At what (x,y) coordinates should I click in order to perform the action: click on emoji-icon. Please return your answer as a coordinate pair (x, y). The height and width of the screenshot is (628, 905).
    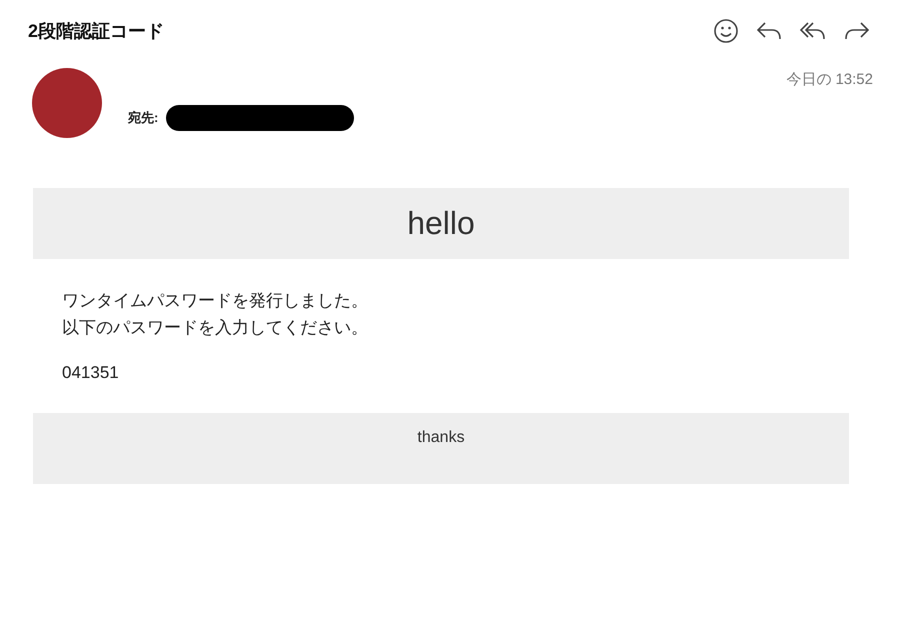
    Looking at the image, I should click on (726, 31).